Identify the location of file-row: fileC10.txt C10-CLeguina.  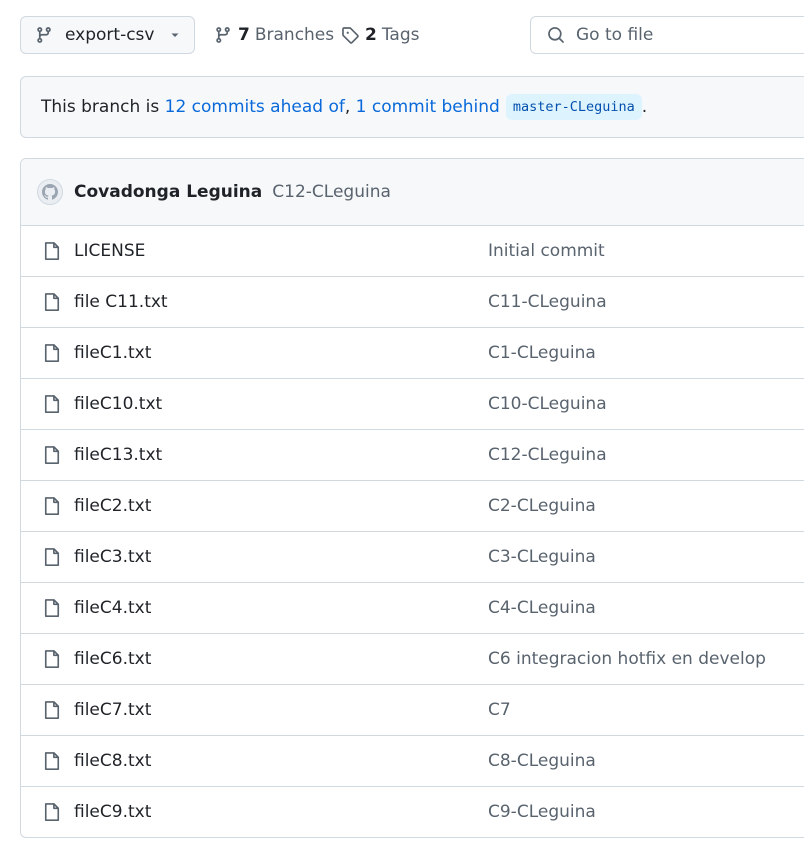
(412, 404).